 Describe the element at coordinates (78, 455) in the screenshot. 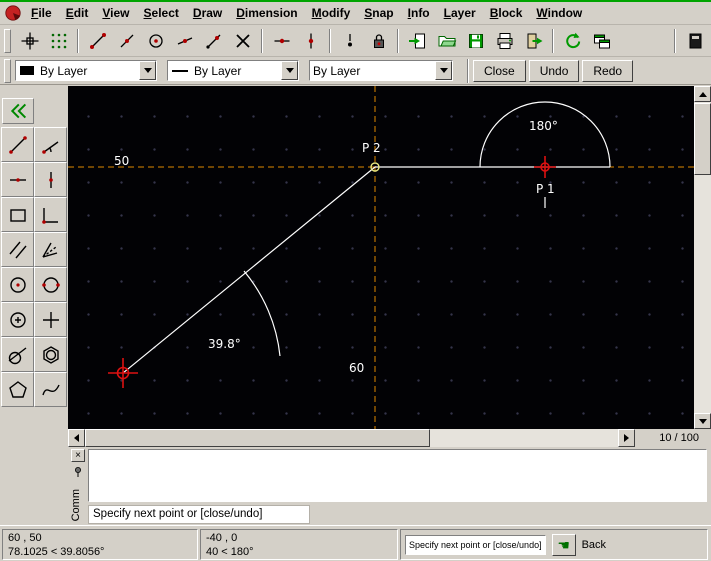

I see `close-icon: ×` at that location.